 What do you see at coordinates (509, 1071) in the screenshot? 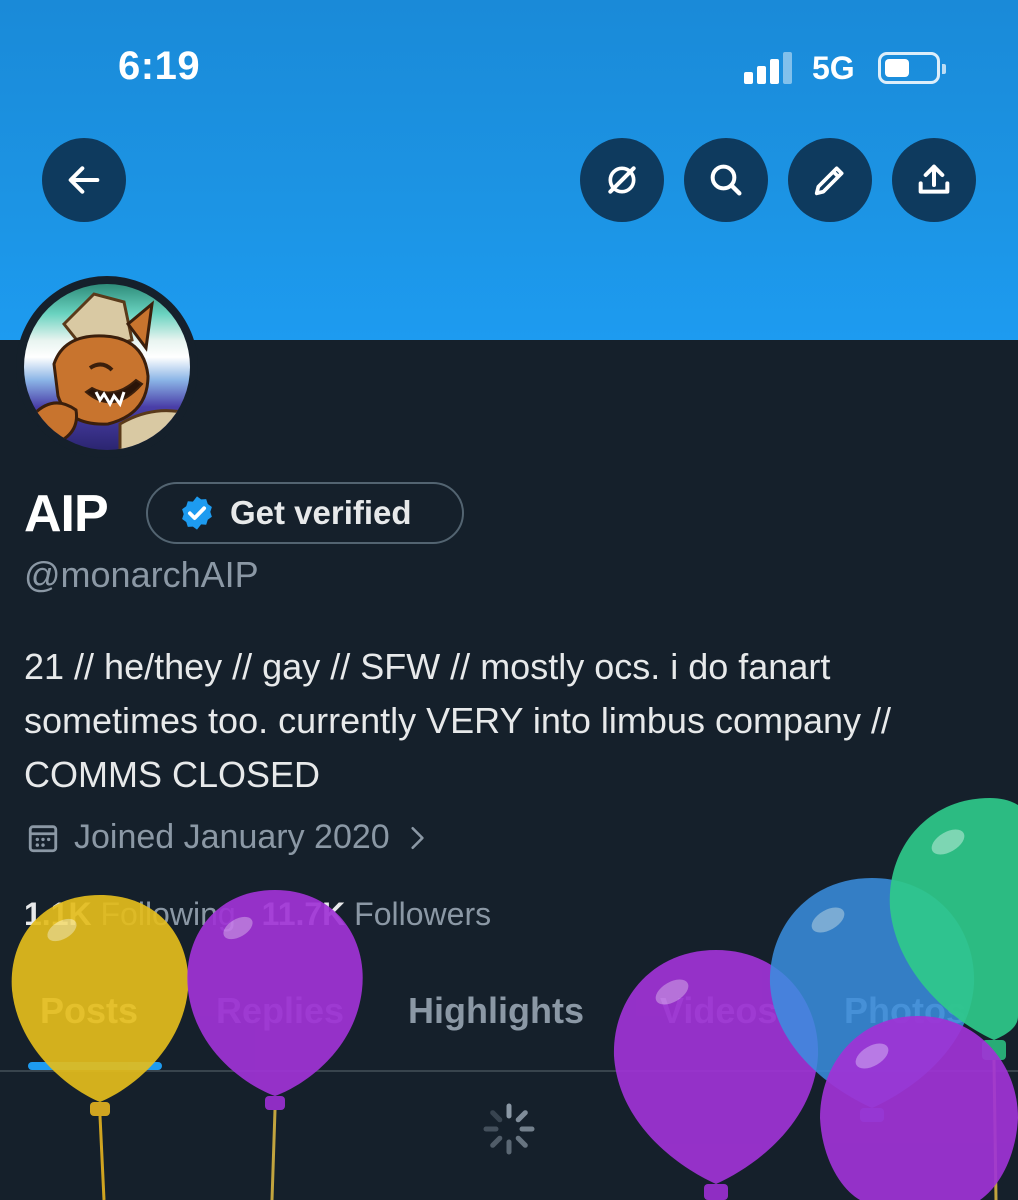
I see `tabs-divider` at bounding box center [509, 1071].